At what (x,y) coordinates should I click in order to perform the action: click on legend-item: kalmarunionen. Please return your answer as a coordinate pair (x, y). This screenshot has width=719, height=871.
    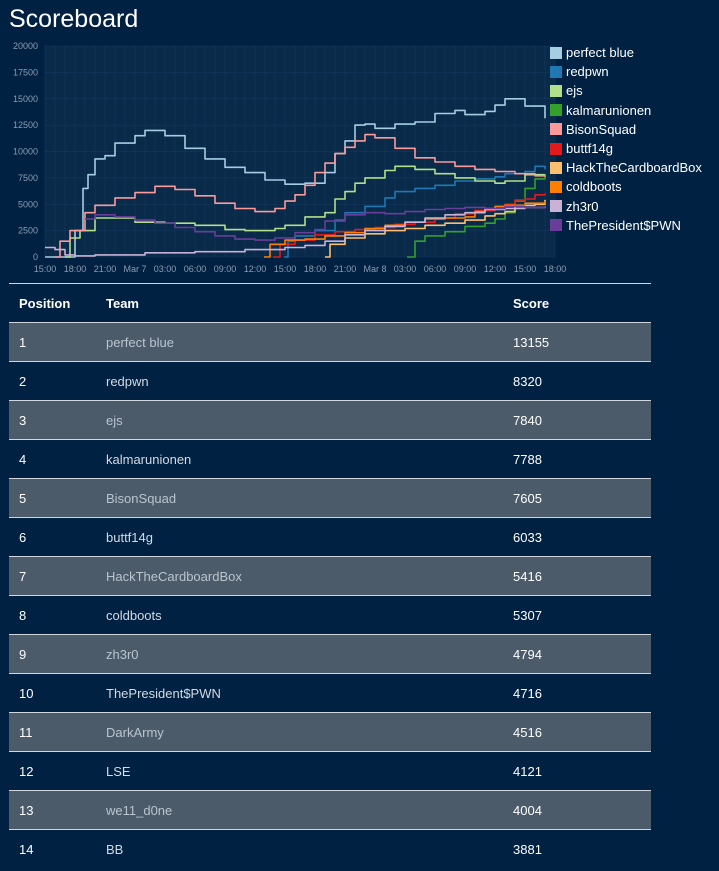
    Looking at the image, I should click on (626, 110).